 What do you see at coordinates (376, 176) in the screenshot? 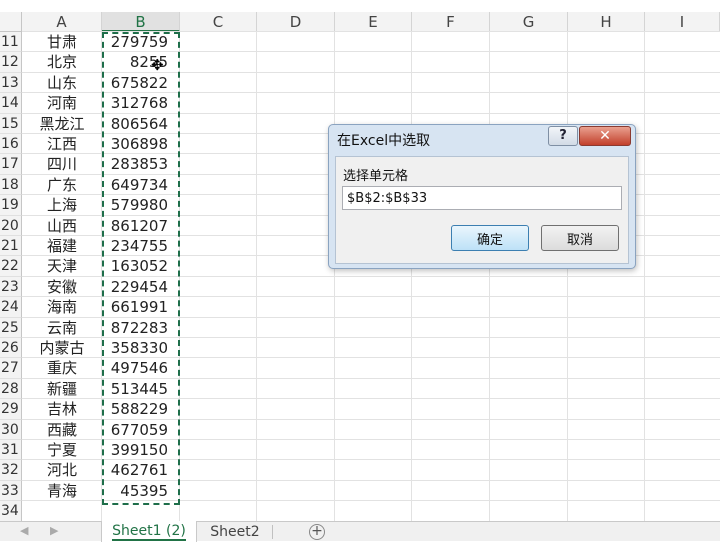
I see `select-cells-label: 选择单元格` at bounding box center [376, 176].